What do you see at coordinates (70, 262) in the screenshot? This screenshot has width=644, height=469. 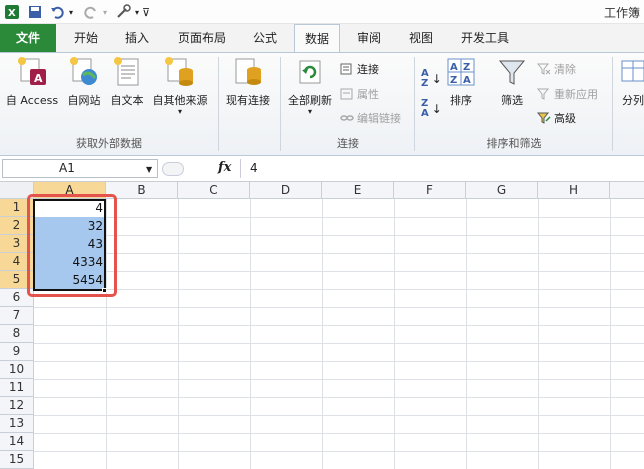 I see `cell-a4: 4334` at bounding box center [70, 262].